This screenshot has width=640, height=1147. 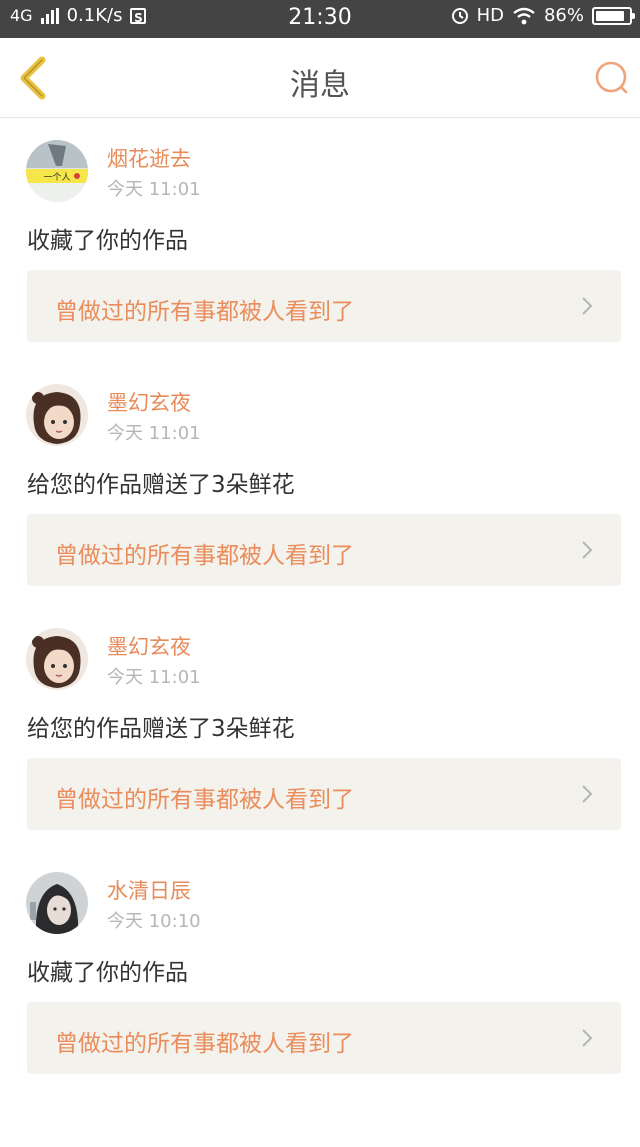 I want to click on wifi-icon, so click(x=524, y=15).